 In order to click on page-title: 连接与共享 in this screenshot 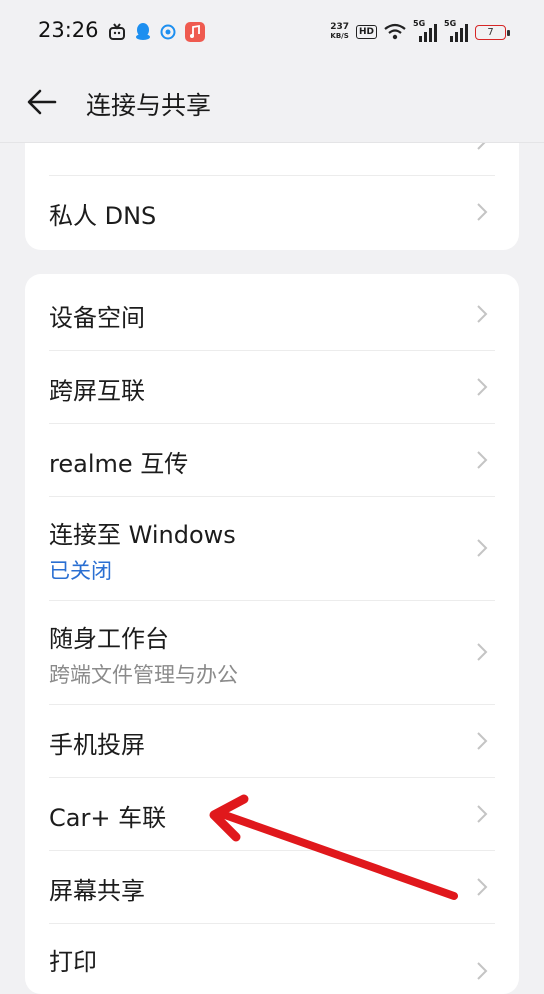, I will do `click(149, 105)`.